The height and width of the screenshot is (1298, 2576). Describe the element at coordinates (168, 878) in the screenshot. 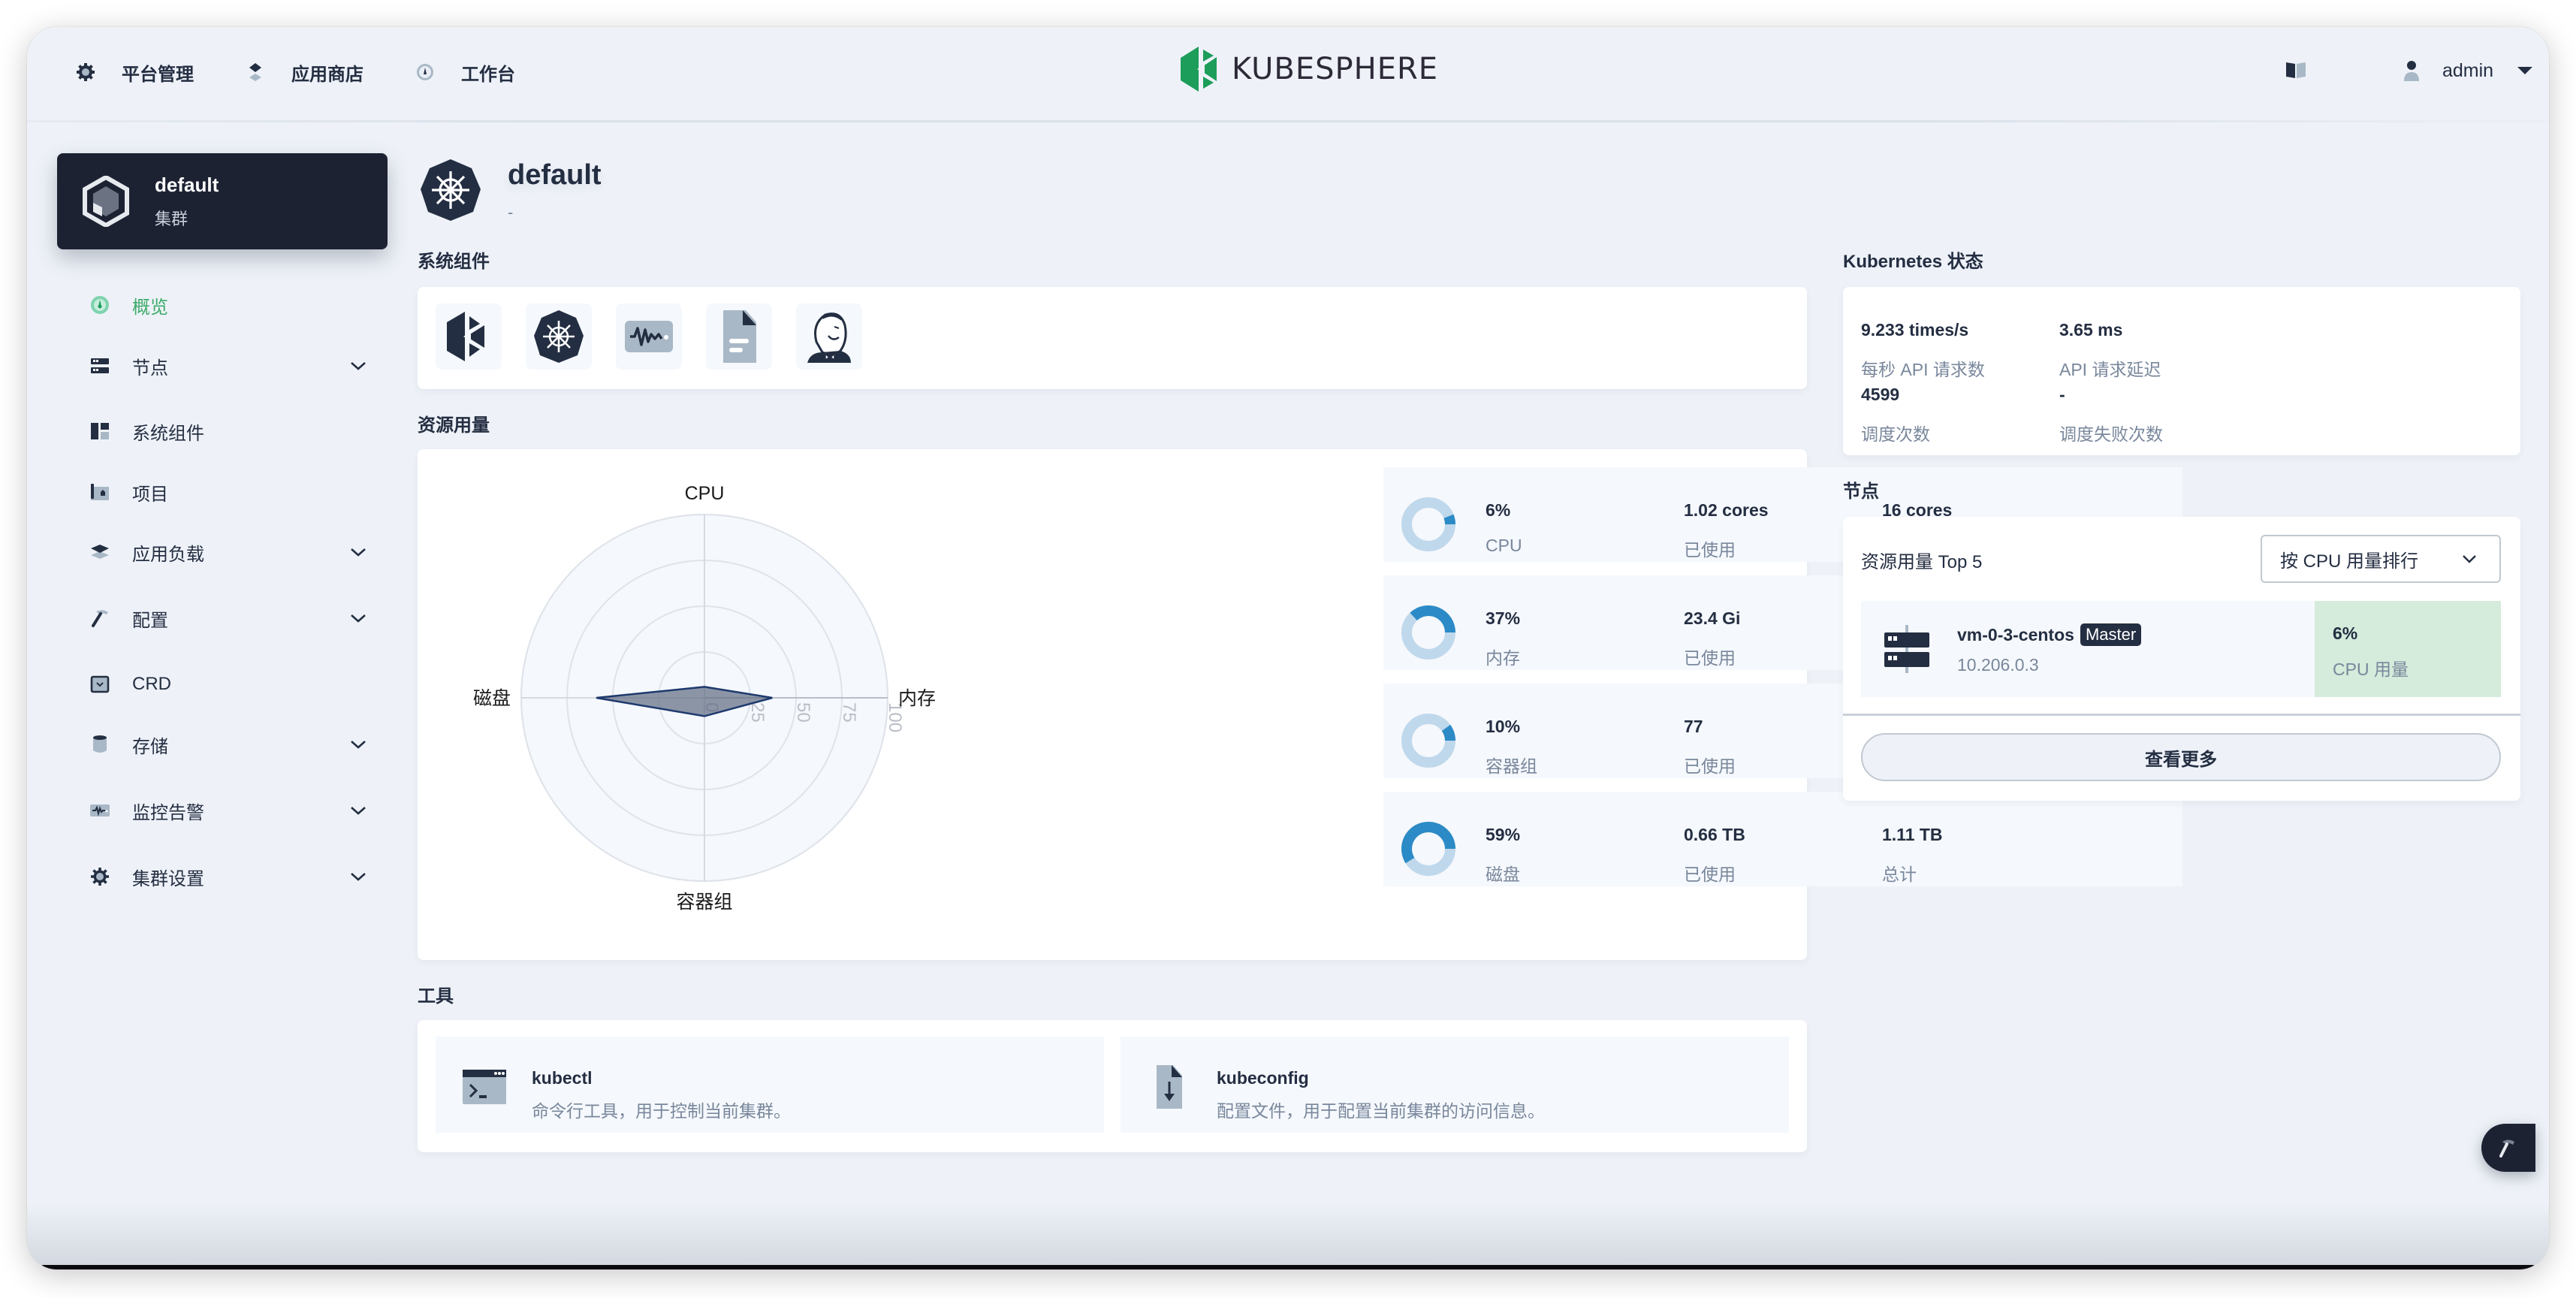

I see `sidebar-item-label: 集群设置` at that location.